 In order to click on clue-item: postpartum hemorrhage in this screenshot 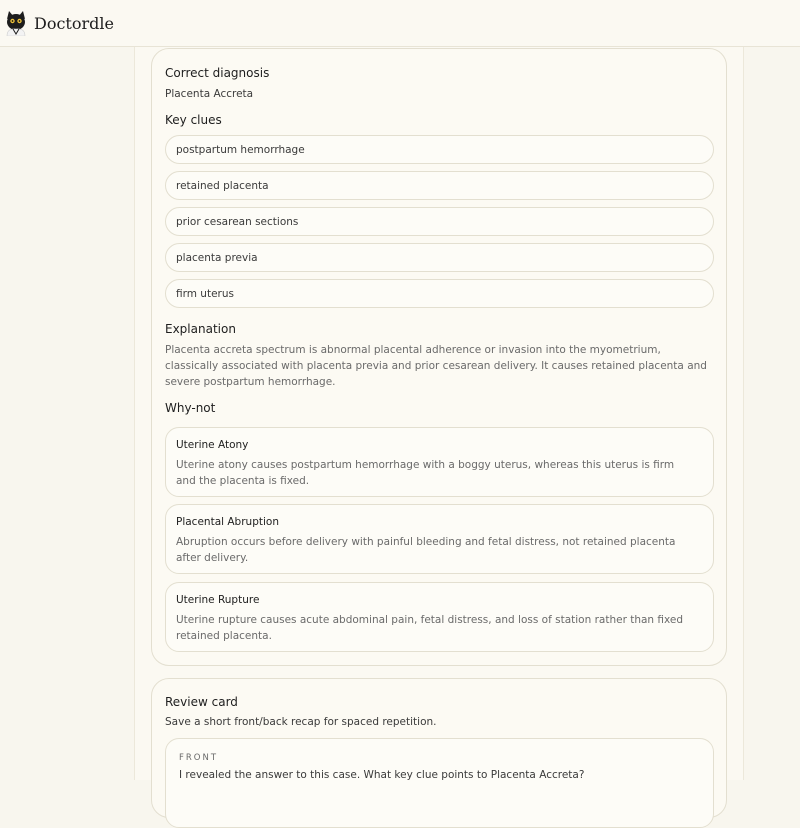, I will do `click(439, 149)`.